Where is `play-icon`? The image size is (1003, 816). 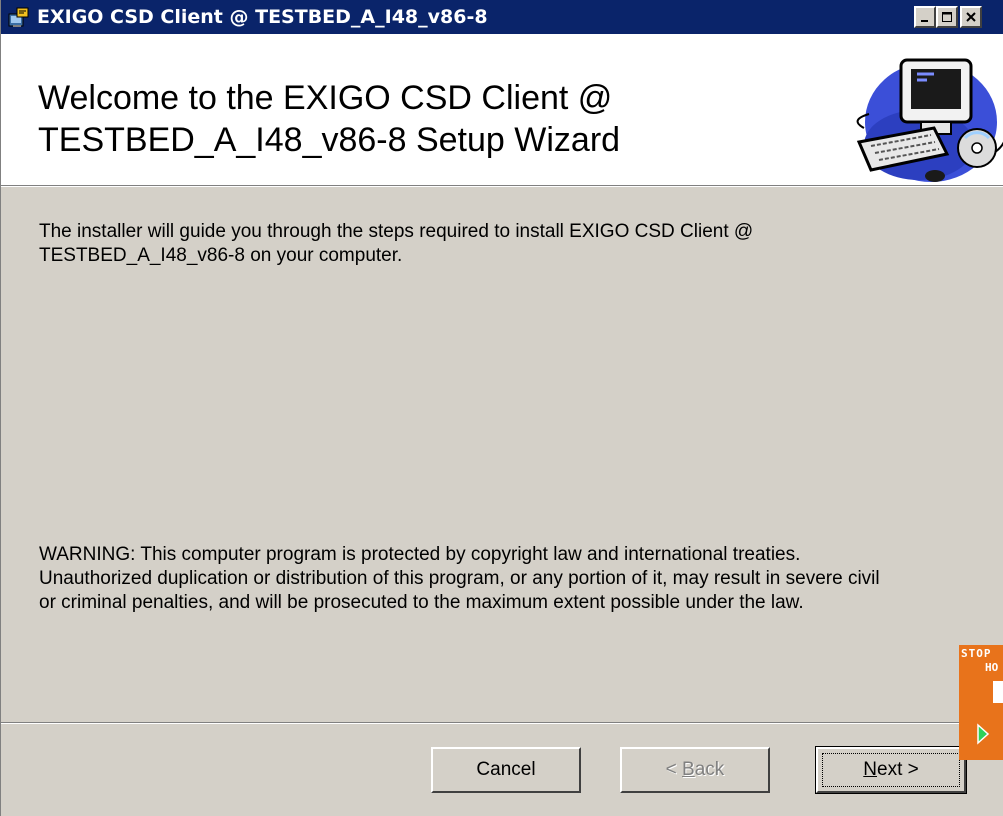 play-icon is located at coordinates (983, 734).